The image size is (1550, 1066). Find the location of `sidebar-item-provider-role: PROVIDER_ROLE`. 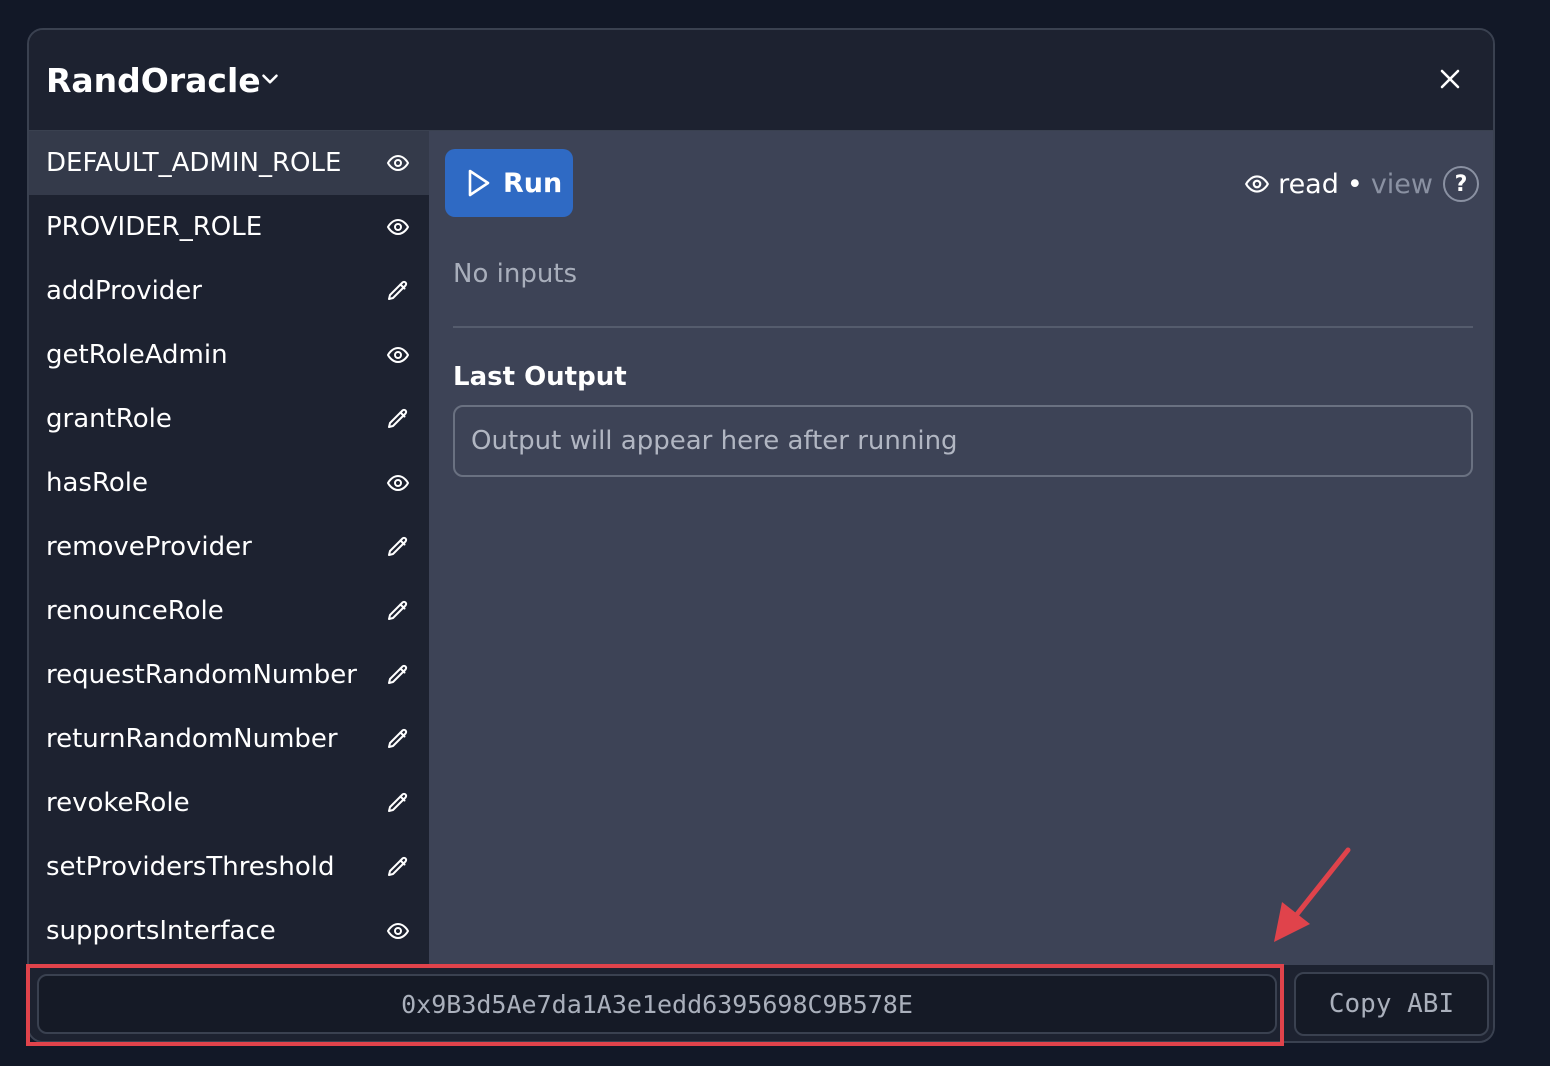

sidebar-item-provider-role: PROVIDER_ROLE is located at coordinates (229, 227).